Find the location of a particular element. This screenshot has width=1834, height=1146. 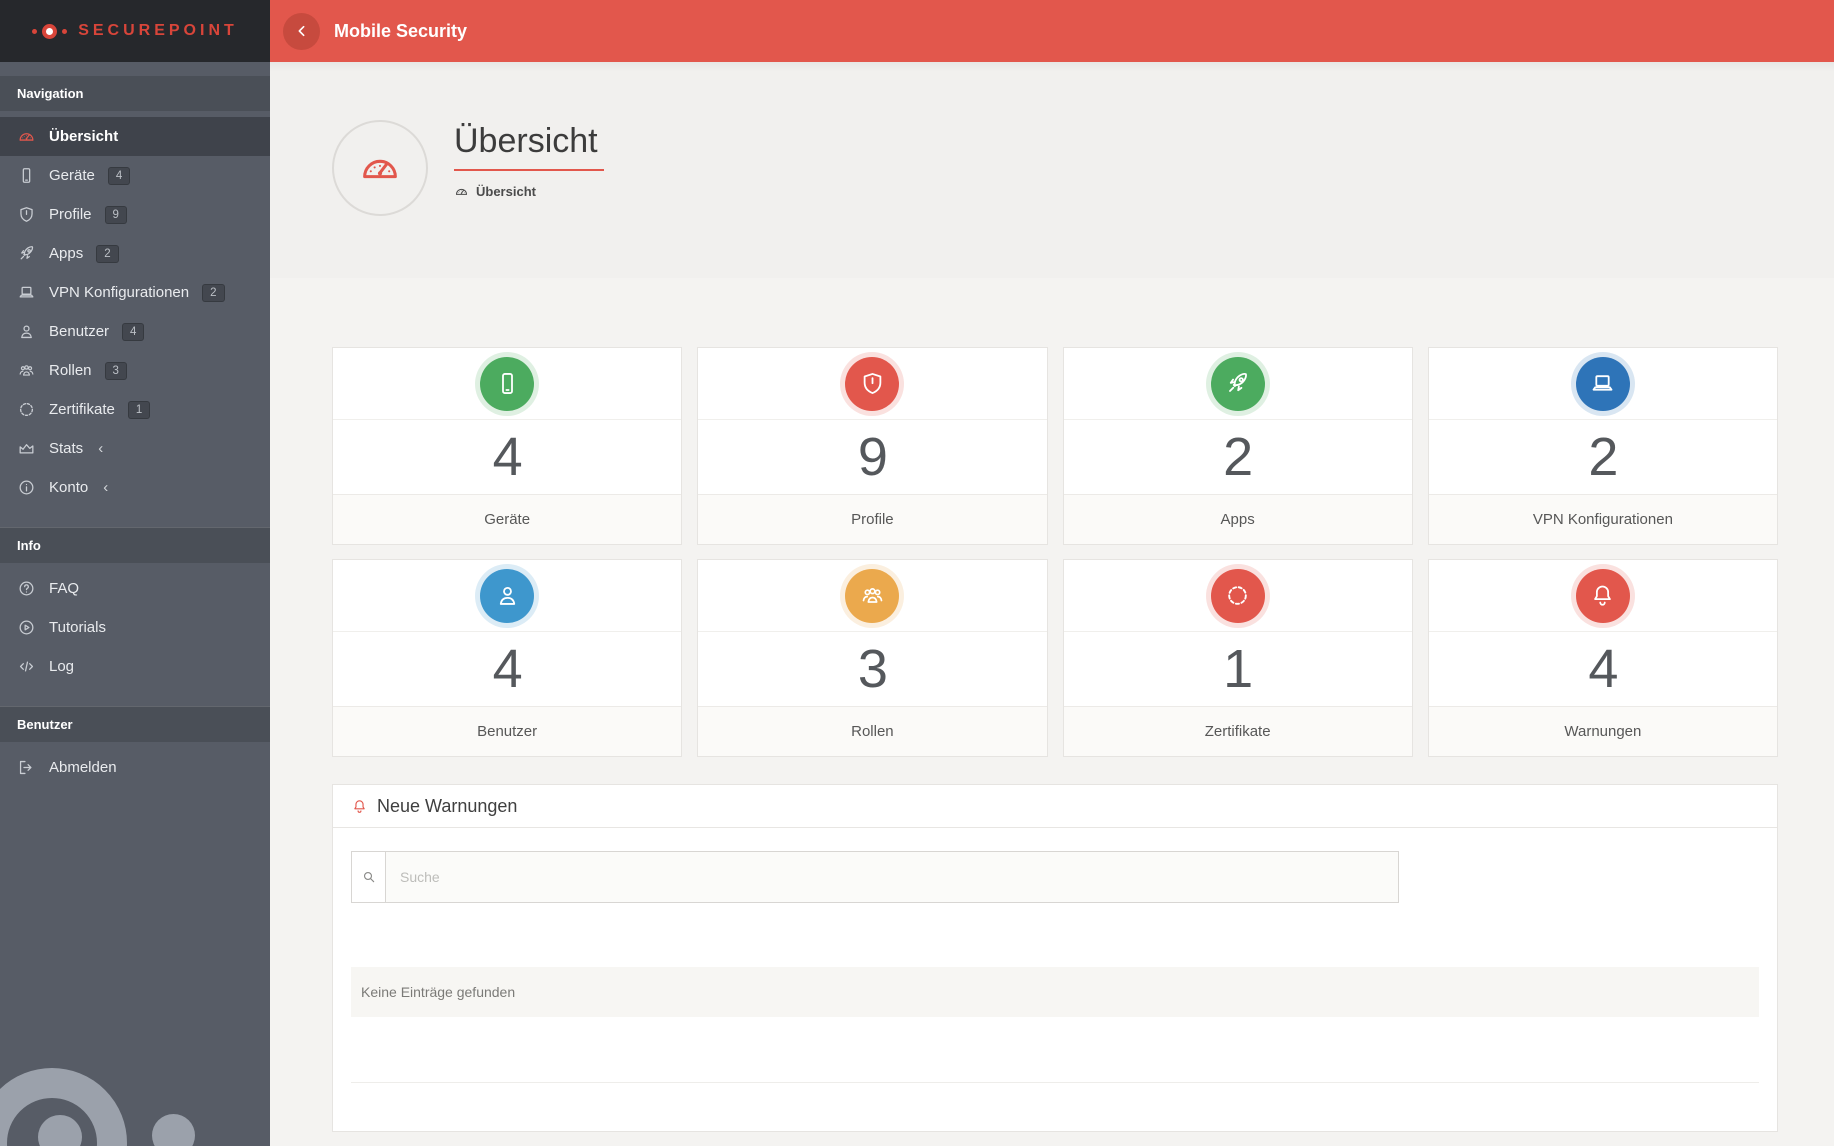

stat-label: Geräte is located at coordinates (507, 519).